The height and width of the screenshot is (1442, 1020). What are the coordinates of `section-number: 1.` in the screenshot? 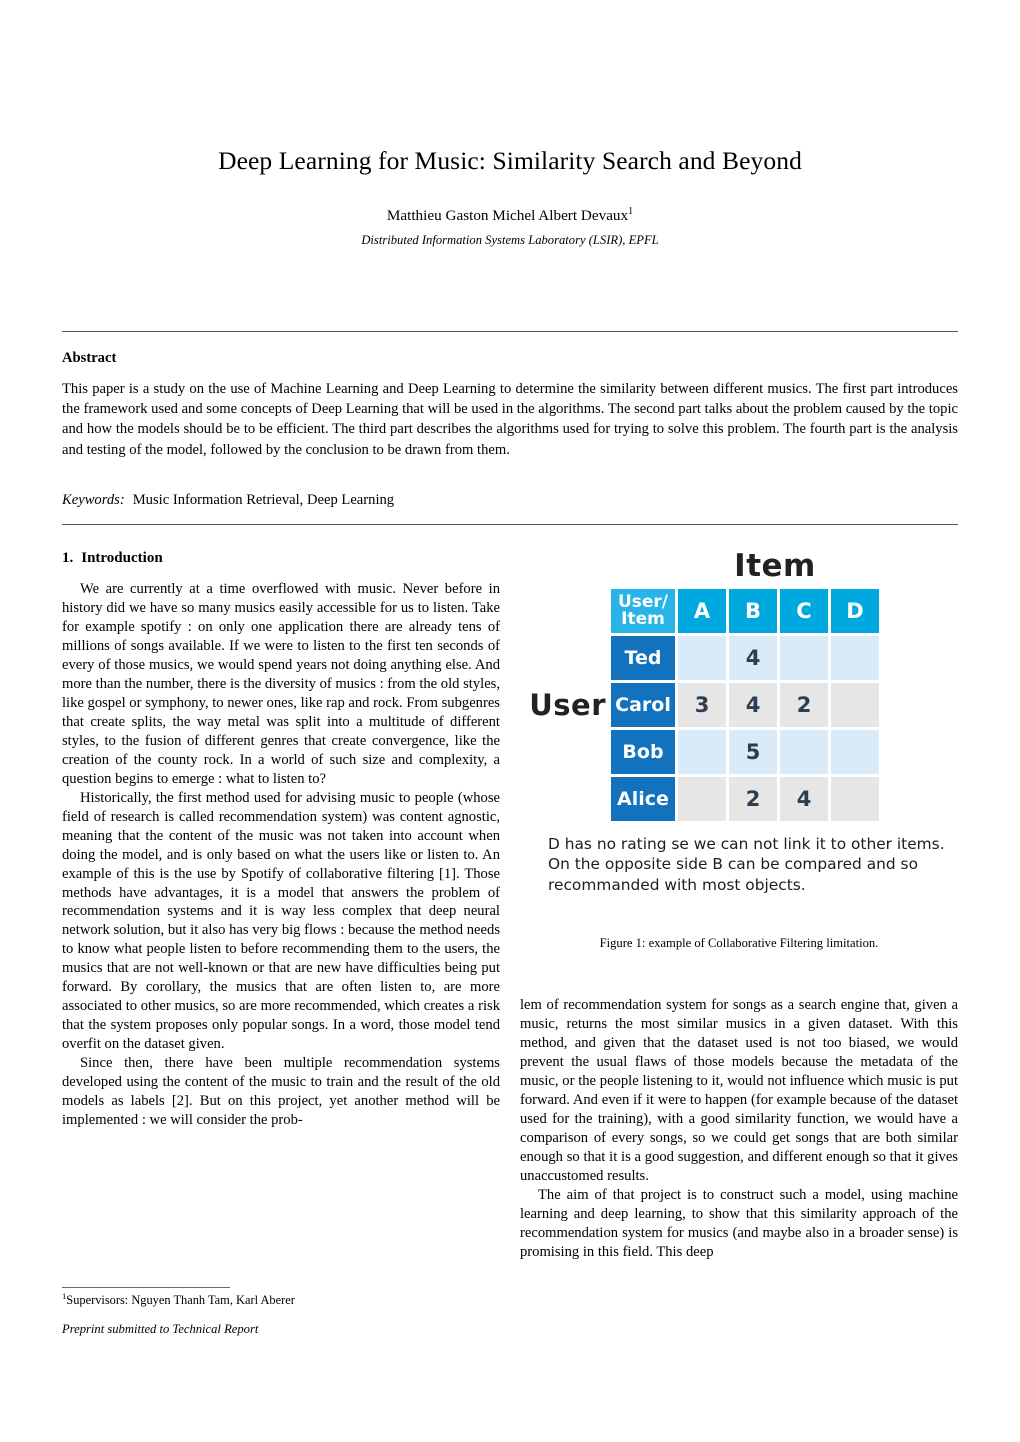 It's located at (68, 558).